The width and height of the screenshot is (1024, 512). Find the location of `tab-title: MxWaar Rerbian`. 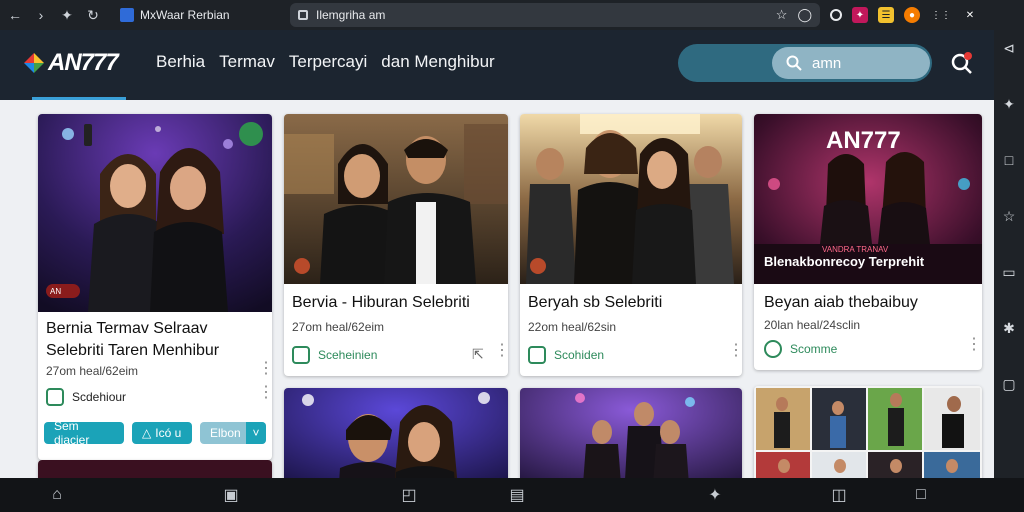

tab-title: MxWaar Rerbian is located at coordinates (185, 15).